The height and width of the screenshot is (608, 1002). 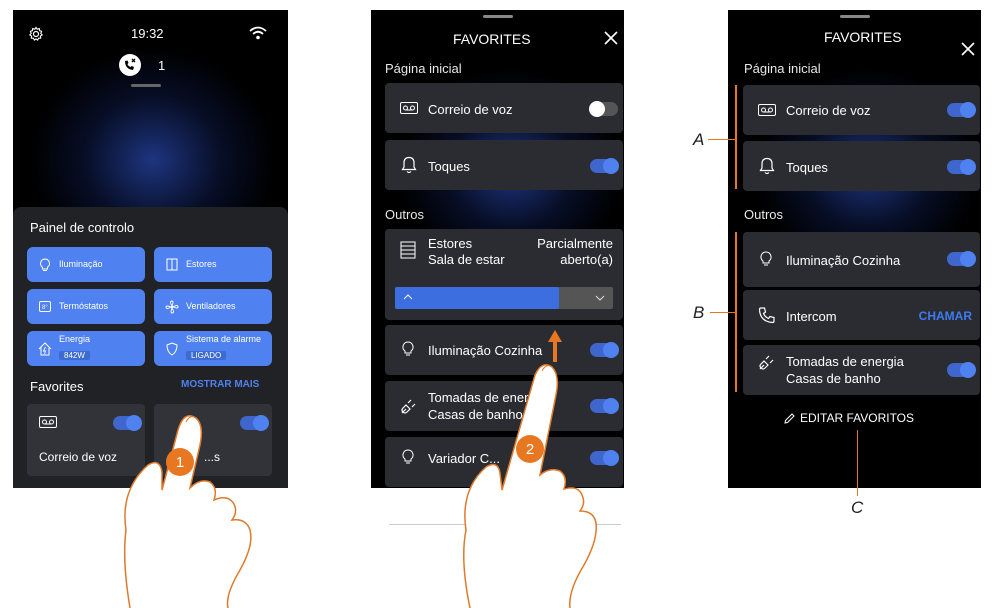 What do you see at coordinates (857, 463) in the screenshot?
I see `callout-c-leader` at bounding box center [857, 463].